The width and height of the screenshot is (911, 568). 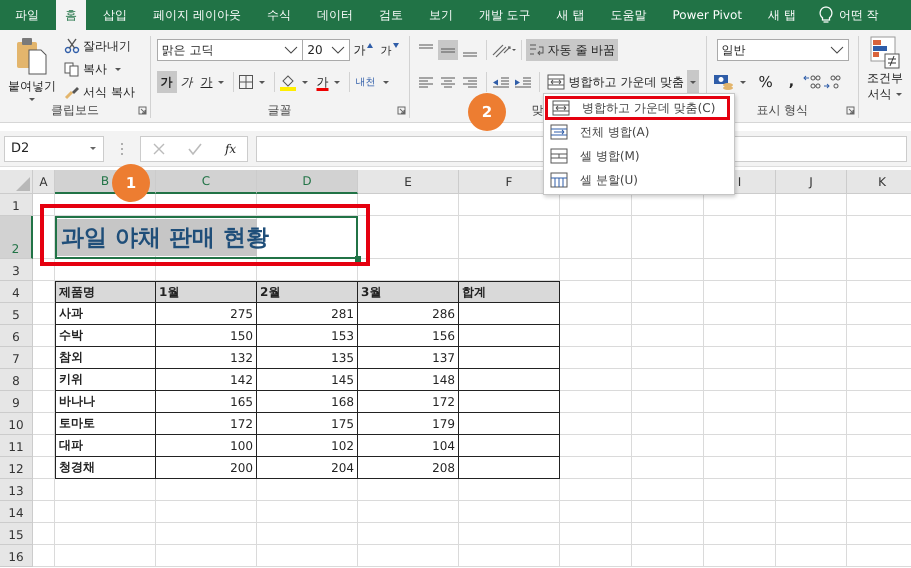 What do you see at coordinates (105, 446) in the screenshot?
I see `table-cell: 대파` at bounding box center [105, 446].